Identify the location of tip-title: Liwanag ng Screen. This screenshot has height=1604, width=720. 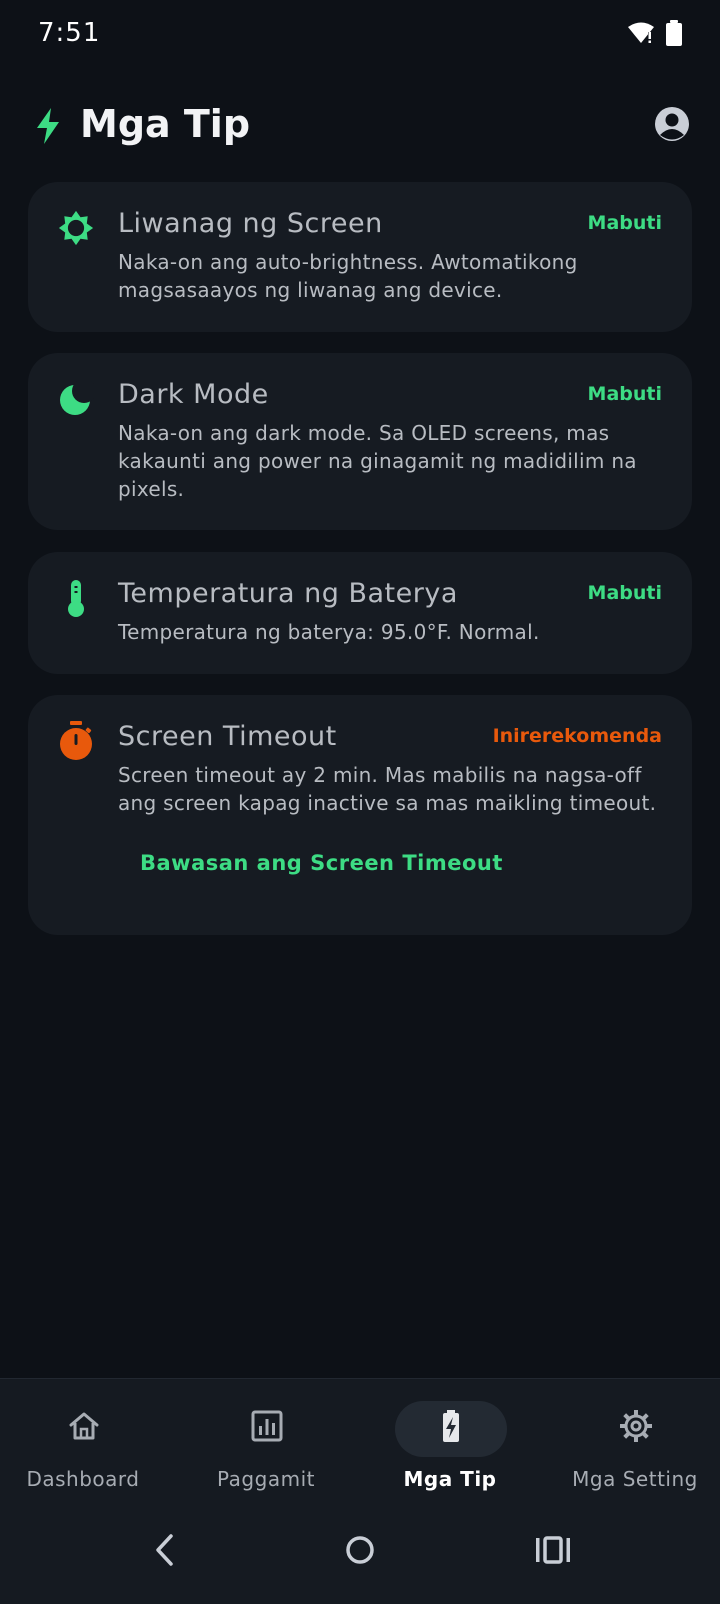
(250, 223).